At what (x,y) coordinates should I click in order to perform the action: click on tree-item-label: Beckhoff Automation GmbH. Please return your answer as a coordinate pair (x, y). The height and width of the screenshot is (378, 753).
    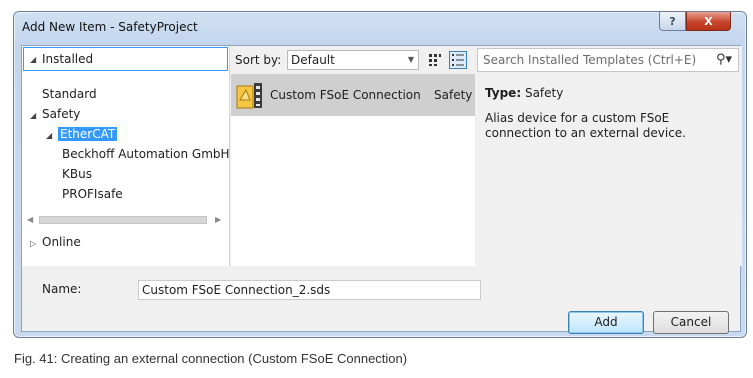
    Looking at the image, I should click on (146, 154).